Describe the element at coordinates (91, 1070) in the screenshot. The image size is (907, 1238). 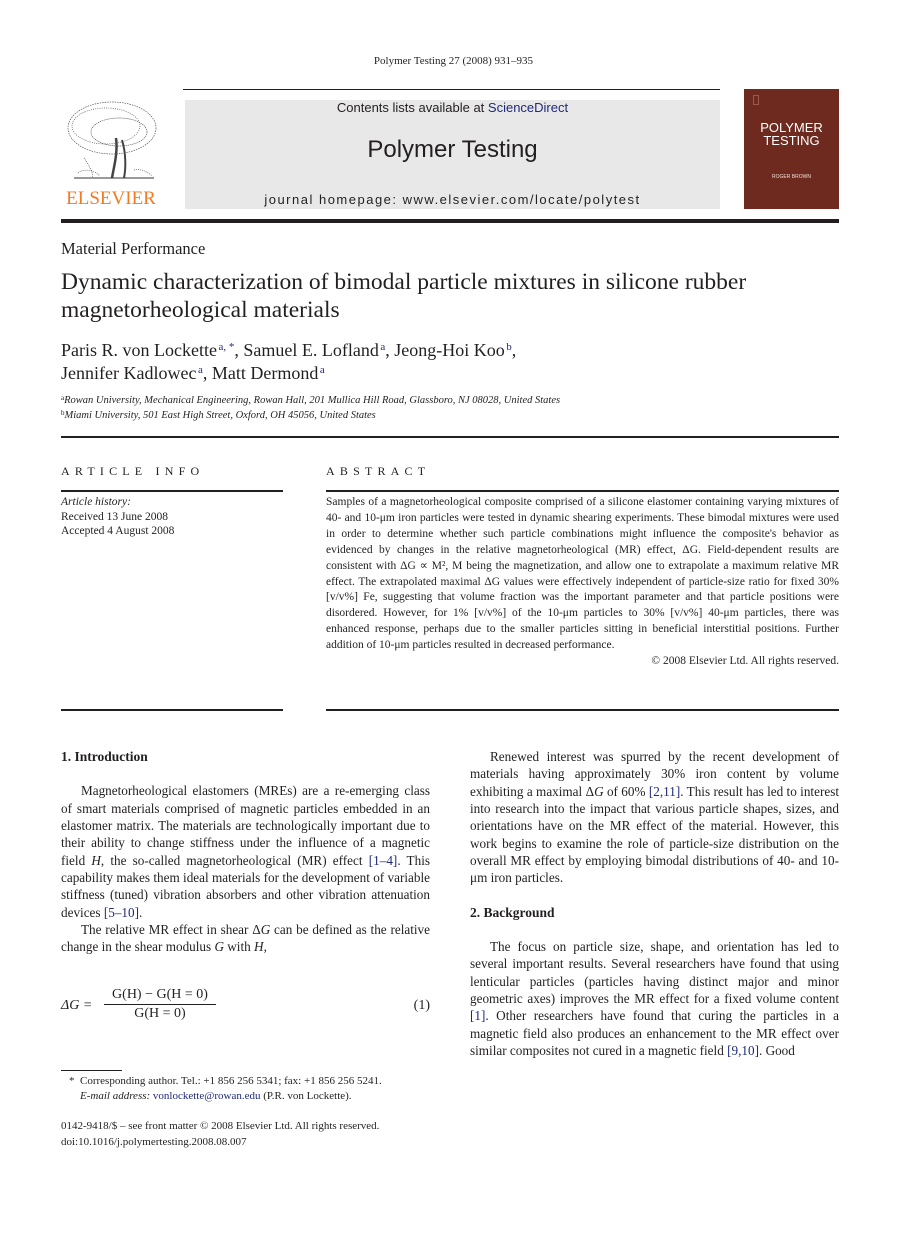
I see `footnote-rule` at that location.